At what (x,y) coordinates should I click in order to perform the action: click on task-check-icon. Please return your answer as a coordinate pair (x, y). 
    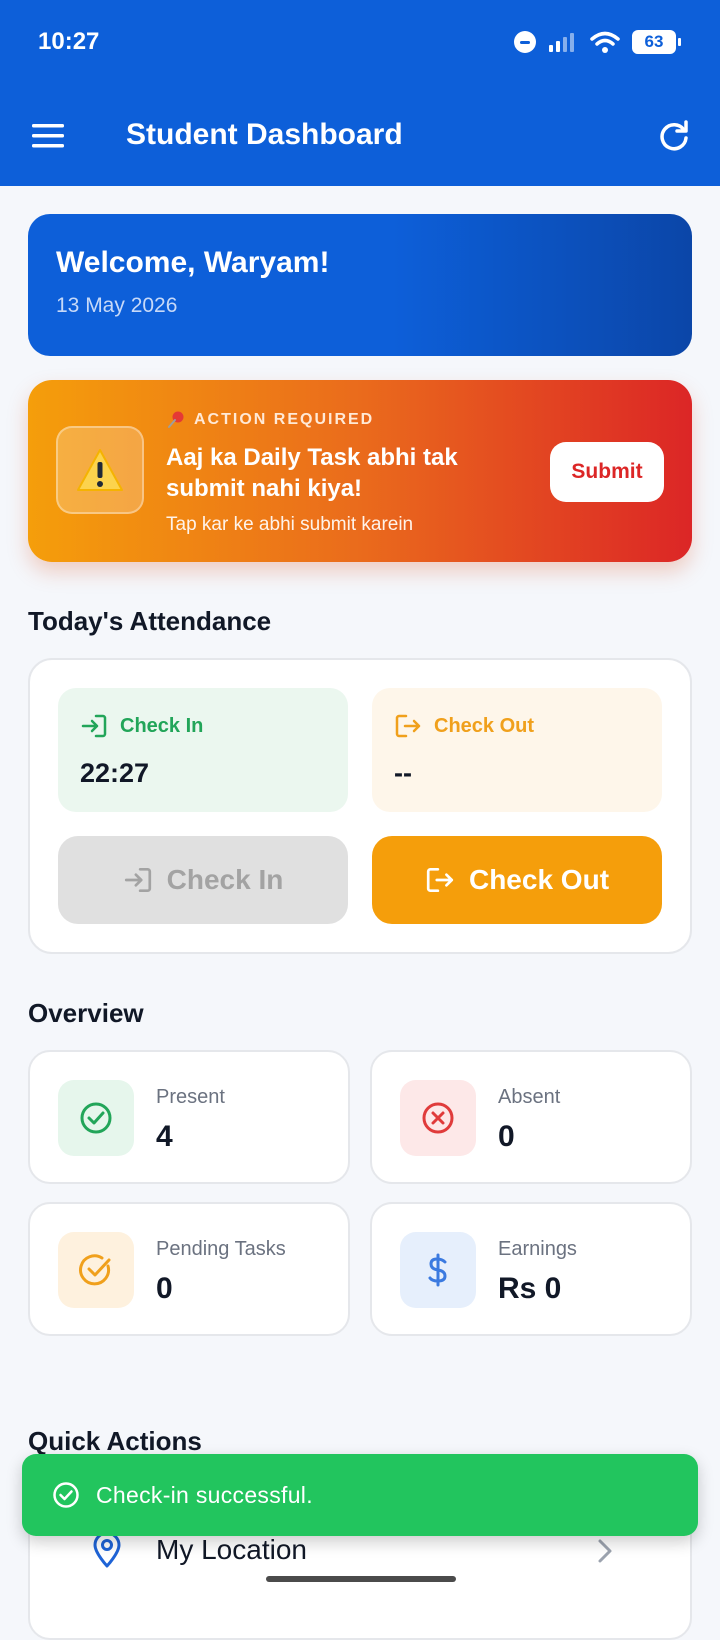
    Looking at the image, I should click on (95, 1270).